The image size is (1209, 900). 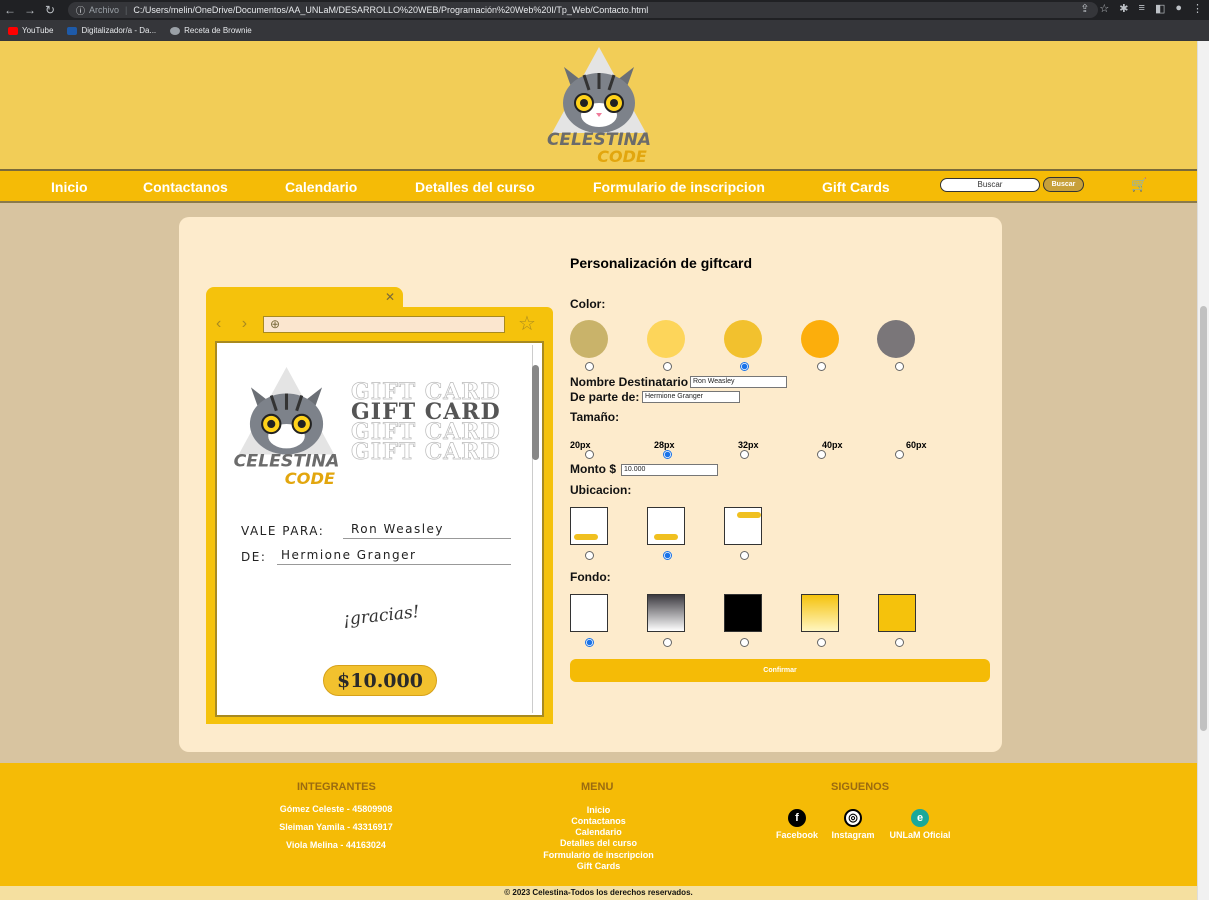 I want to click on footer-link-gift-cards: Gift Cards, so click(x=598, y=866).